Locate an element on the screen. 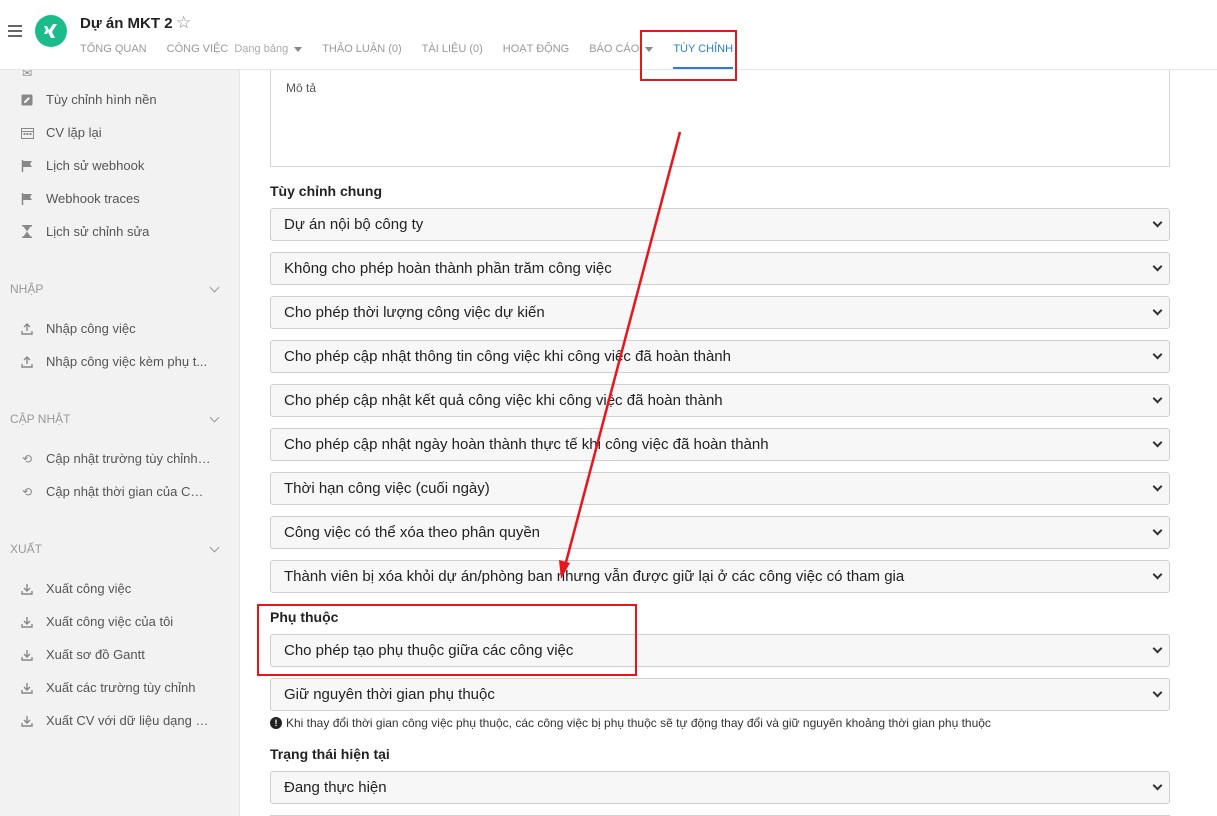 This screenshot has width=1217, height=816. select-keep-dependency-time: Giữ nguyên thời gian phụ thuộc is located at coordinates (720, 694).